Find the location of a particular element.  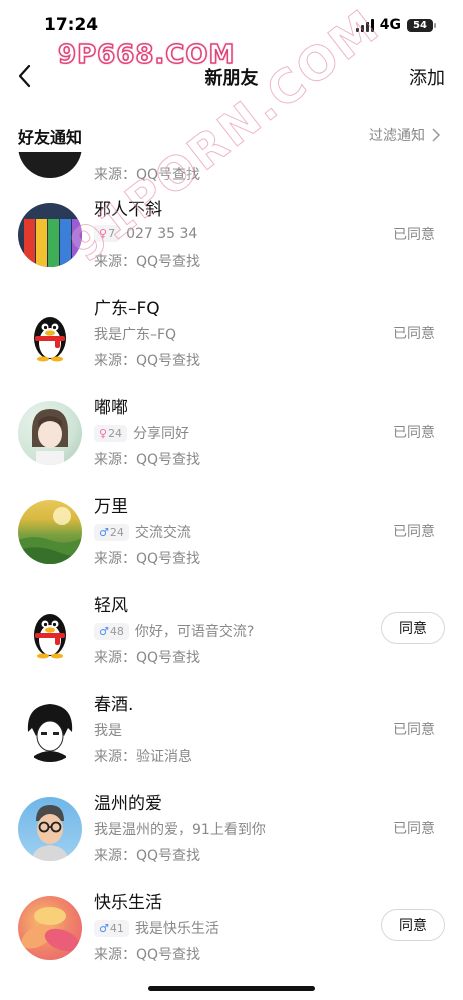

request-message: 我是快乐生活 is located at coordinates (176, 929).